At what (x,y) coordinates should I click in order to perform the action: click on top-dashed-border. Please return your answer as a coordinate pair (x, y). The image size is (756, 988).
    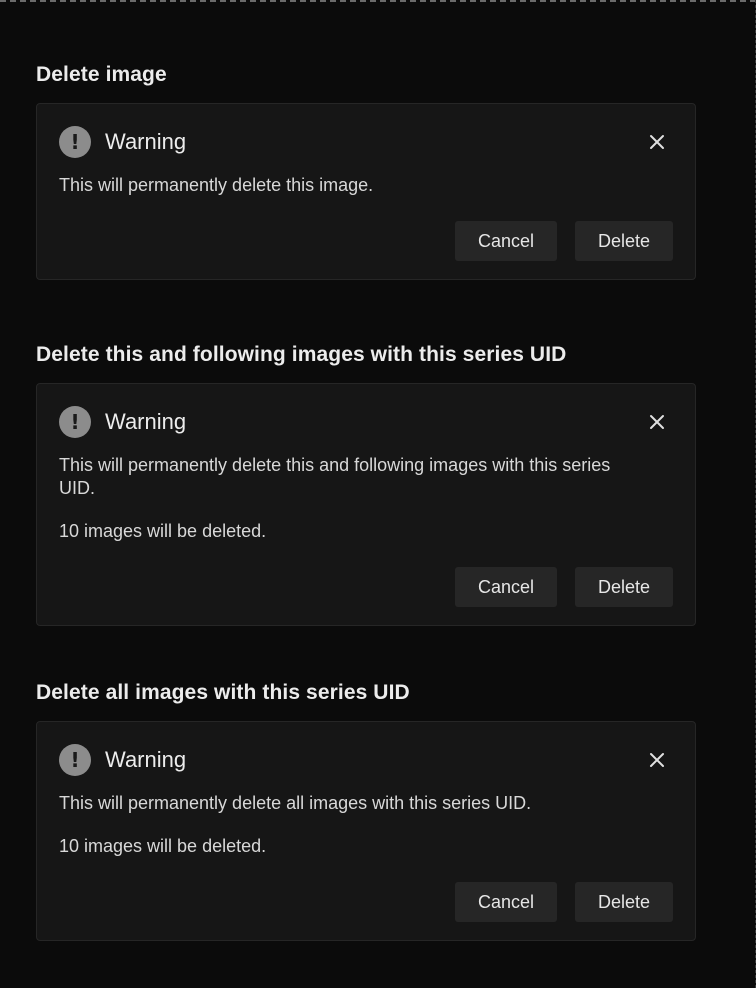
    Looking at the image, I should click on (378, 1).